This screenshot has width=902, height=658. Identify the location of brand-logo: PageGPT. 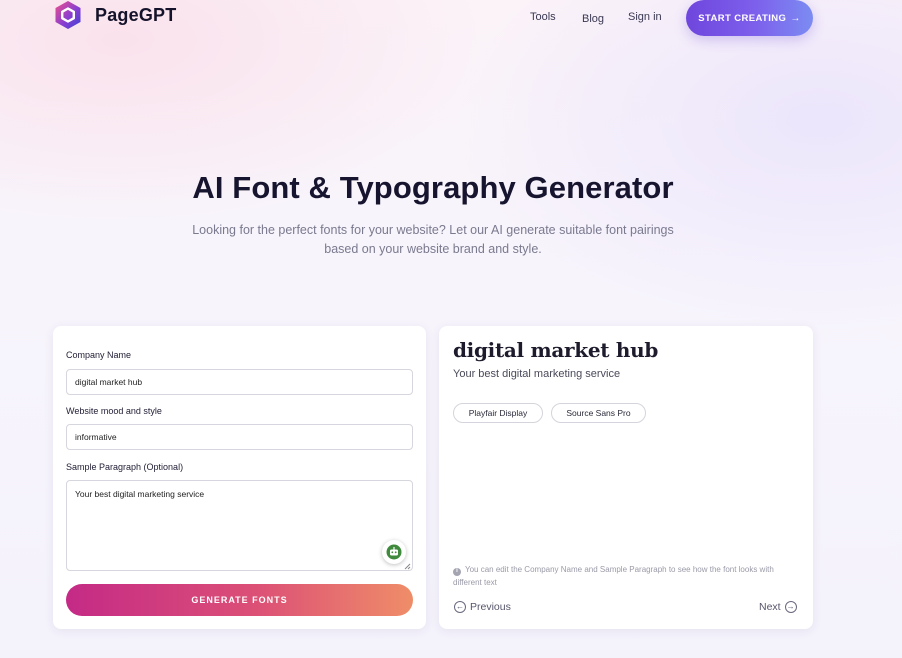
(114, 15).